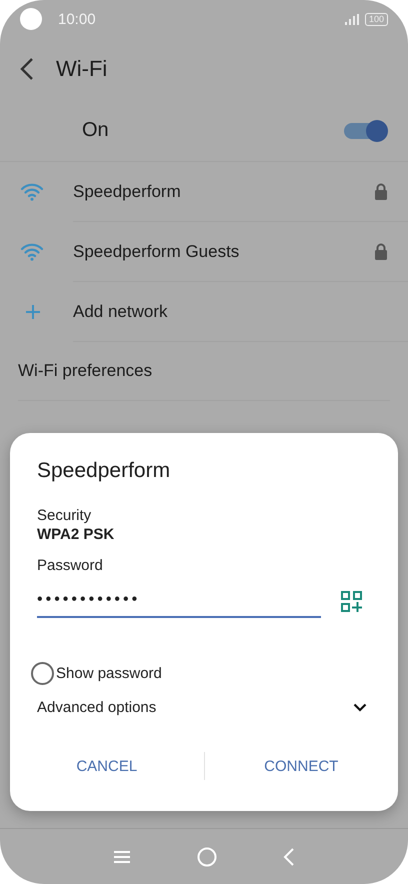  What do you see at coordinates (207, 856) in the screenshot?
I see `home-icon` at bounding box center [207, 856].